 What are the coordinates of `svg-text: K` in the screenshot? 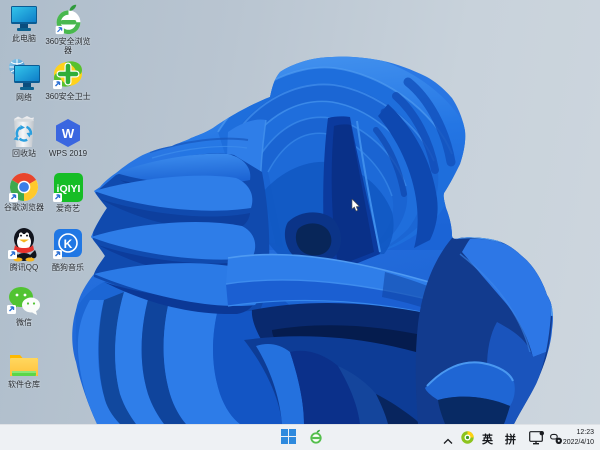 It's located at (68, 244).